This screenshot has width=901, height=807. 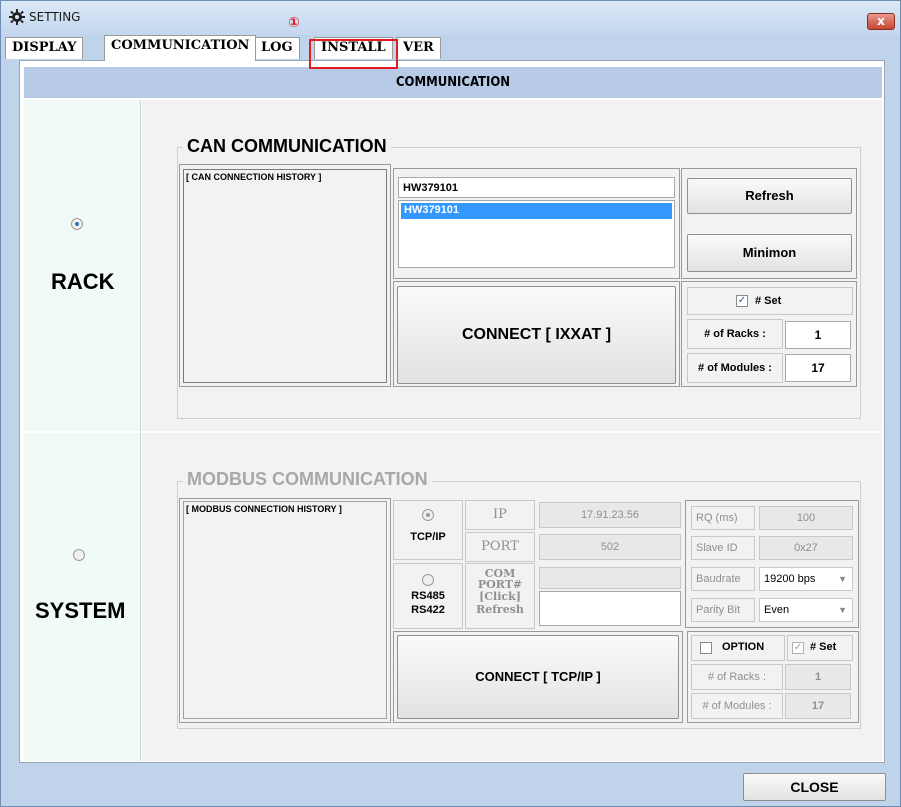 I want to click on device-input: HW379101, so click(x=536, y=187).